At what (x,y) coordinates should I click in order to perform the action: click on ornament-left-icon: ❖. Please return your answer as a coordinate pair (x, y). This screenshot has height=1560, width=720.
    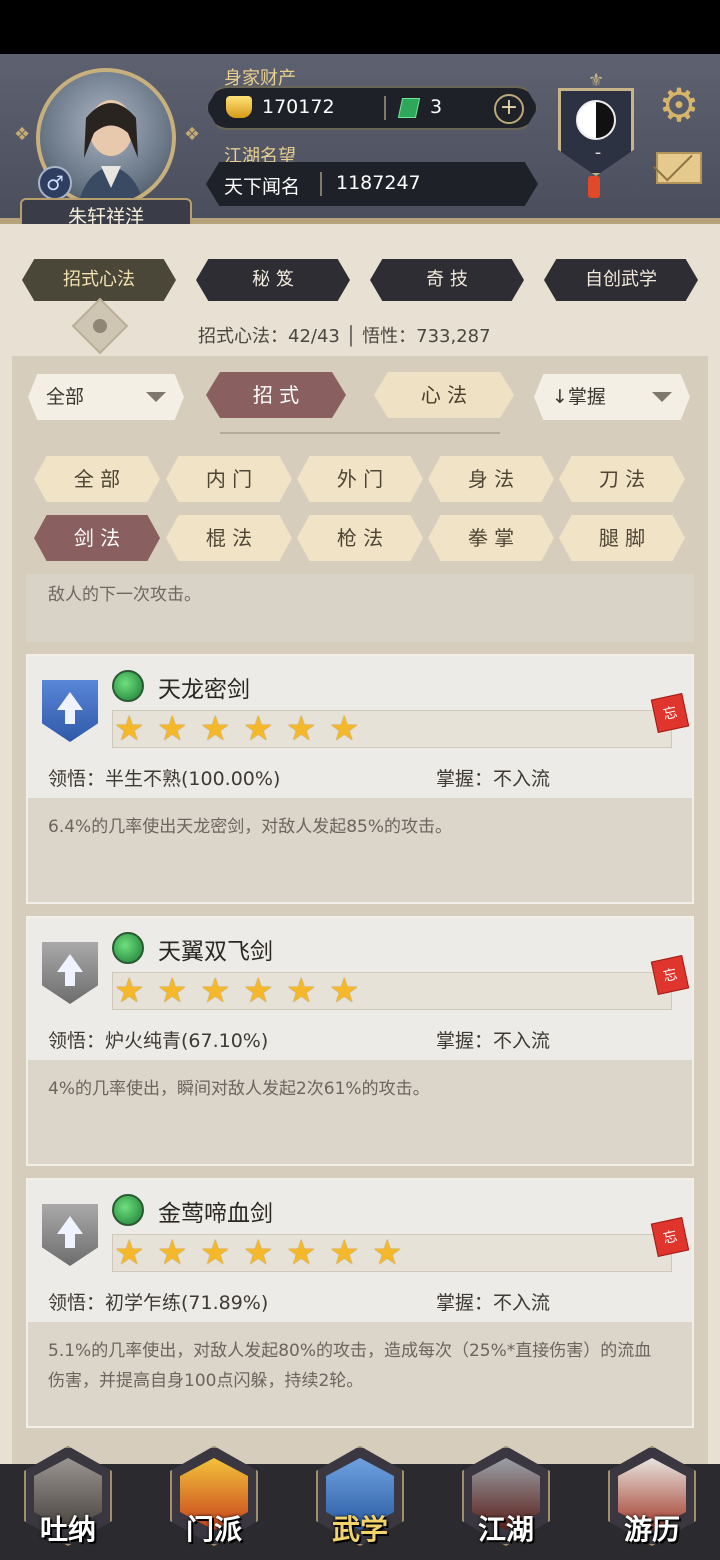
    Looking at the image, I should click on (22, 134).